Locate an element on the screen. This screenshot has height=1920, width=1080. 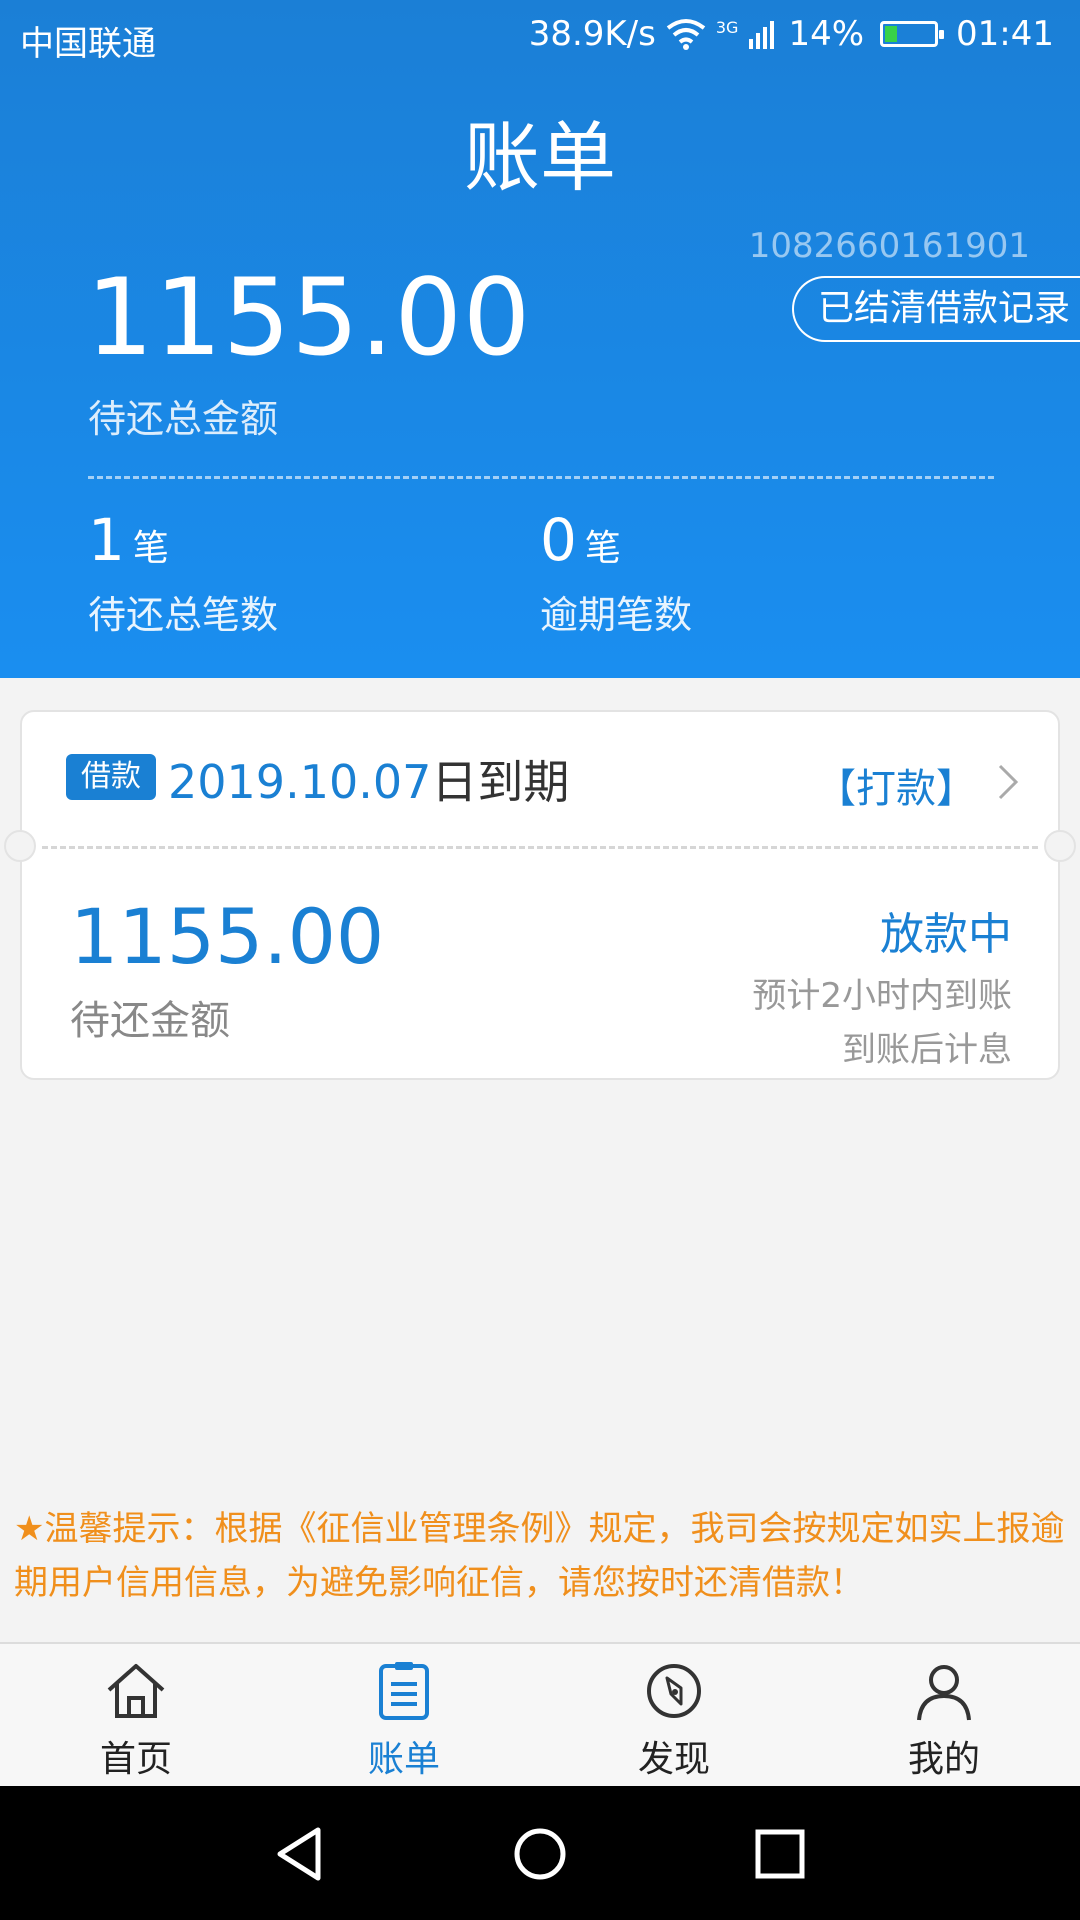
wifi-icon is located at coordinates (686, 34).